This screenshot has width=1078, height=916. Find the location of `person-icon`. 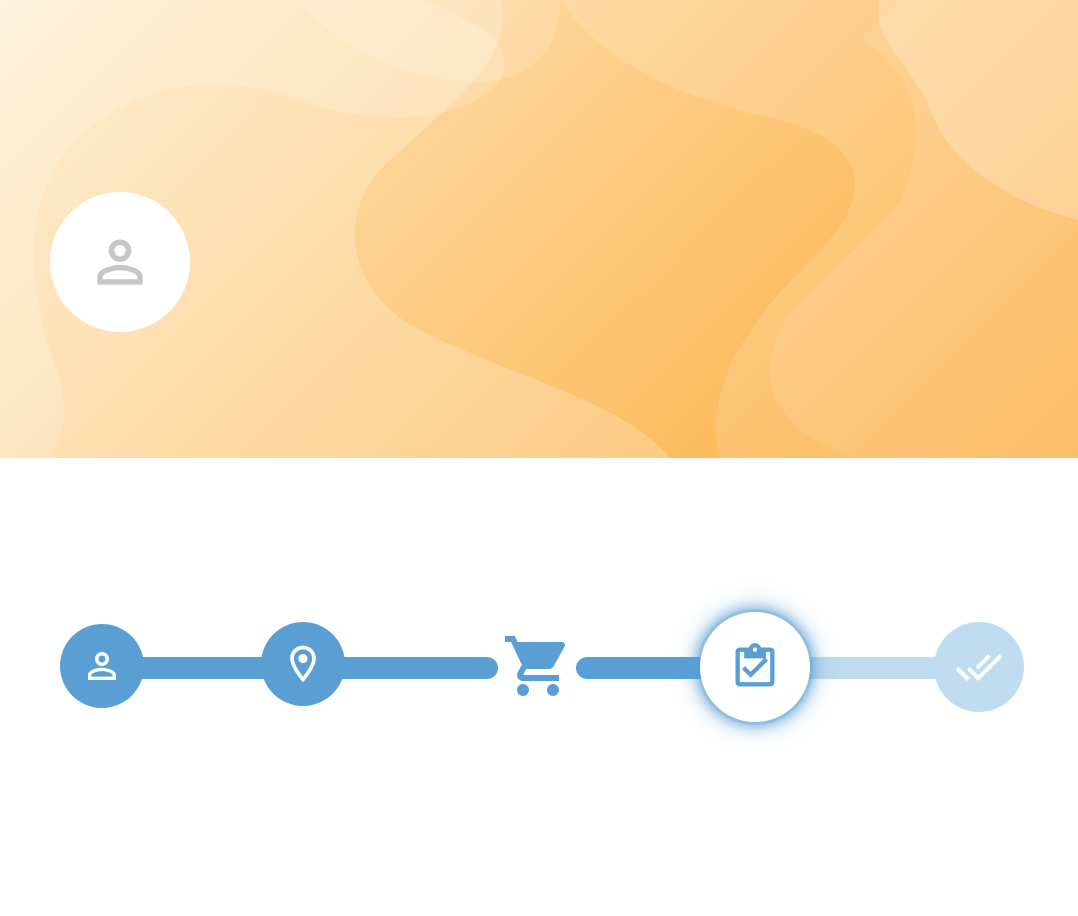

person-icon is located at coordinates (102, 666).